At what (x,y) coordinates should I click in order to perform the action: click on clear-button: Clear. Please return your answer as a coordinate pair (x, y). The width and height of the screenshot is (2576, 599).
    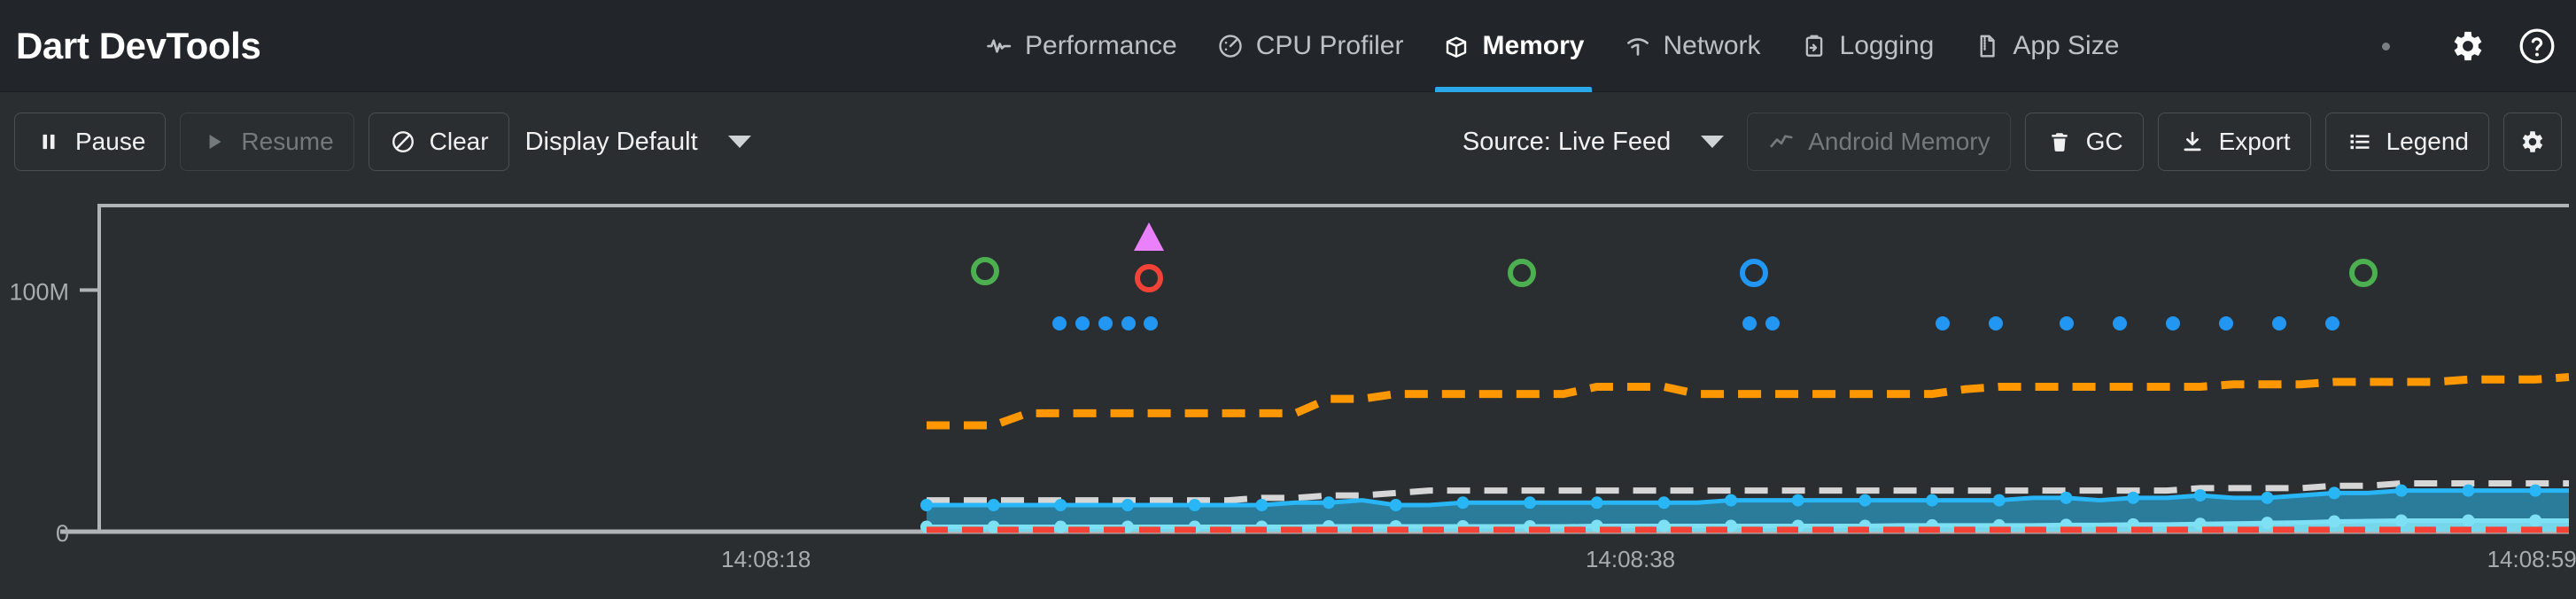
    Looking at the image, I should click on (438, 142).